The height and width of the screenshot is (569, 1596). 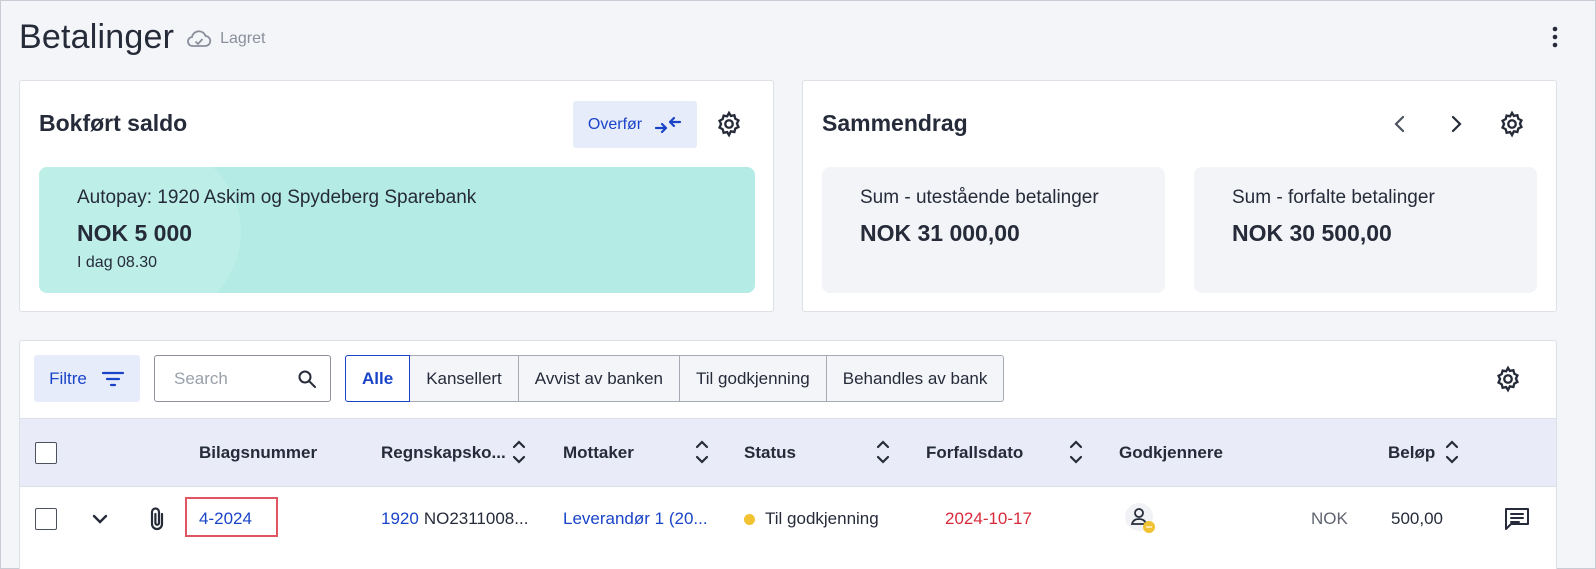 I want to click on expand-row-icon, so click(x=100, y=519).